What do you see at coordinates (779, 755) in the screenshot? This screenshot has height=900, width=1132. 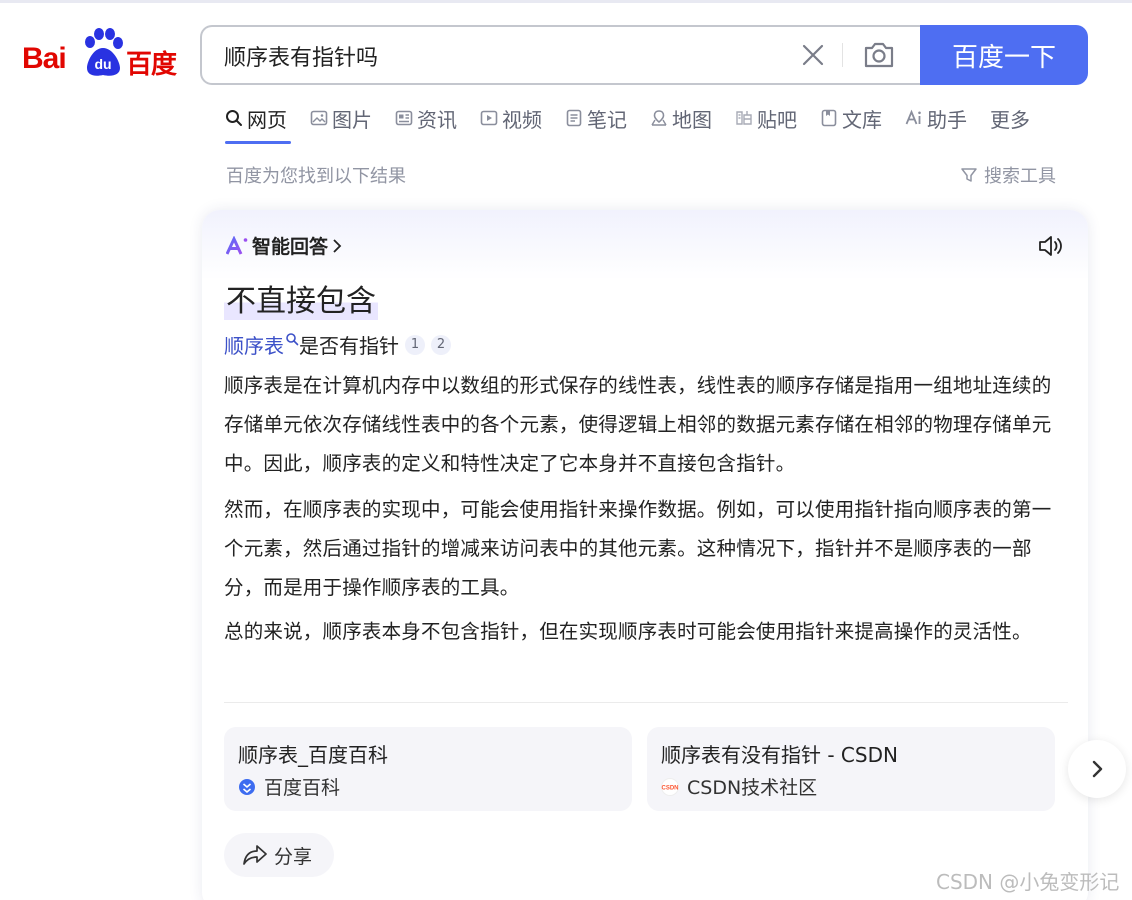 I see `source-title: 顺序表有没有指针 - CSDN` at bounding box center [779, 755].